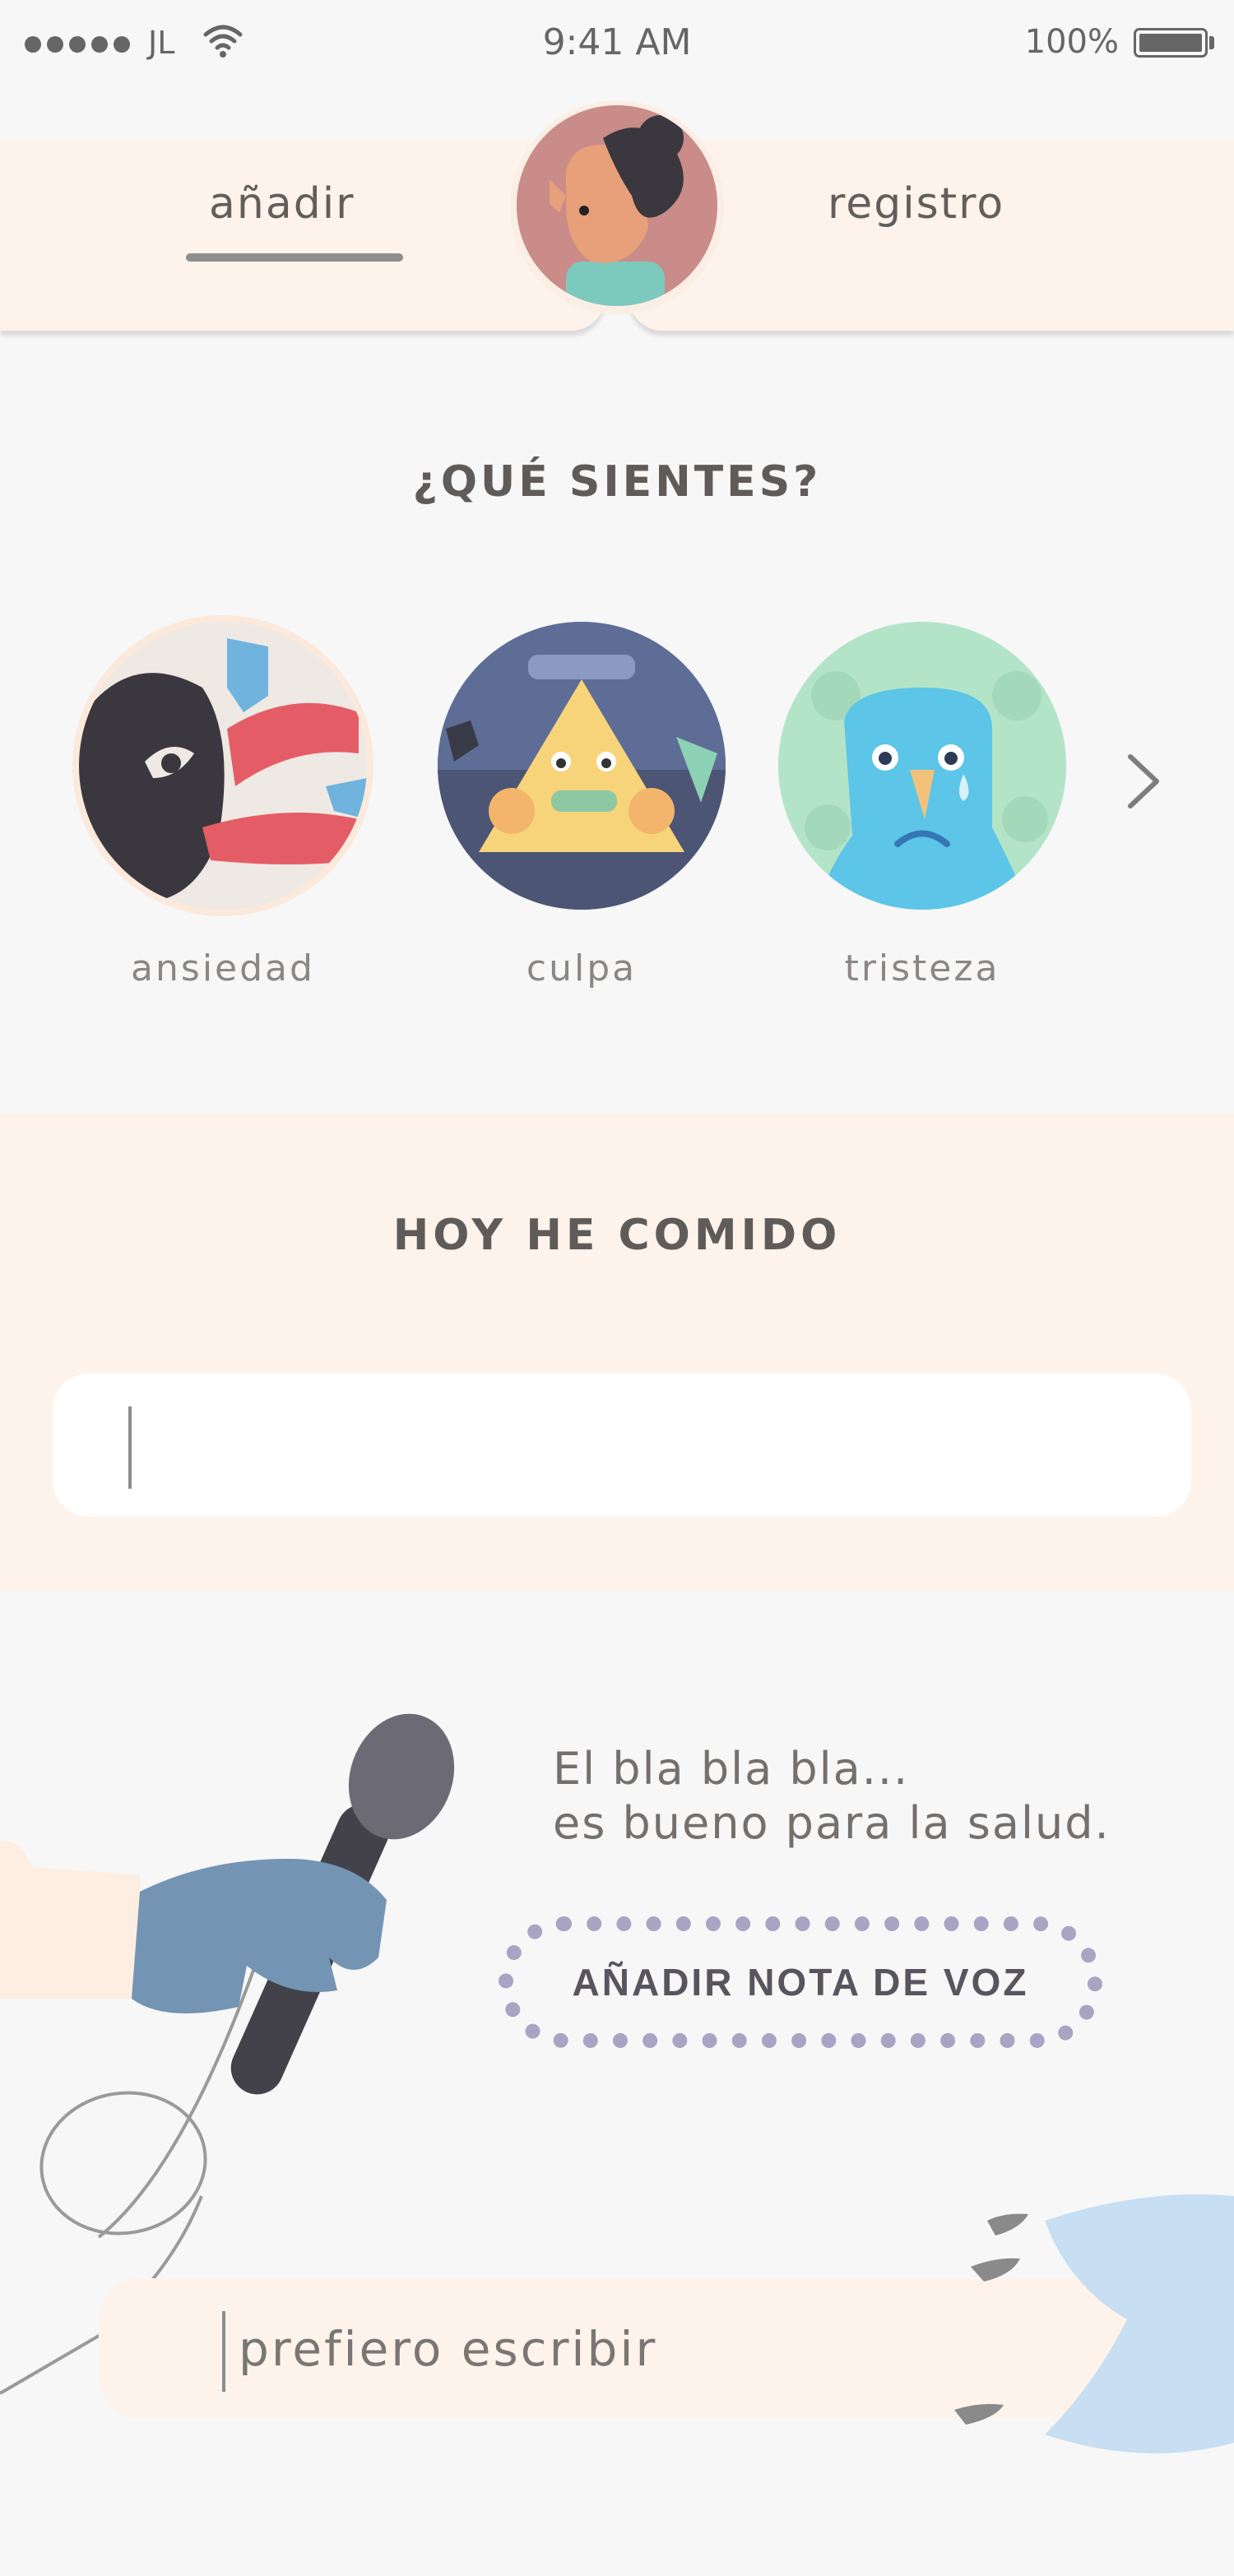 This screenshot has height=2576, width=1234. I want to click on status-bar: JL 9:41 AM 100%, so click(617, 45).